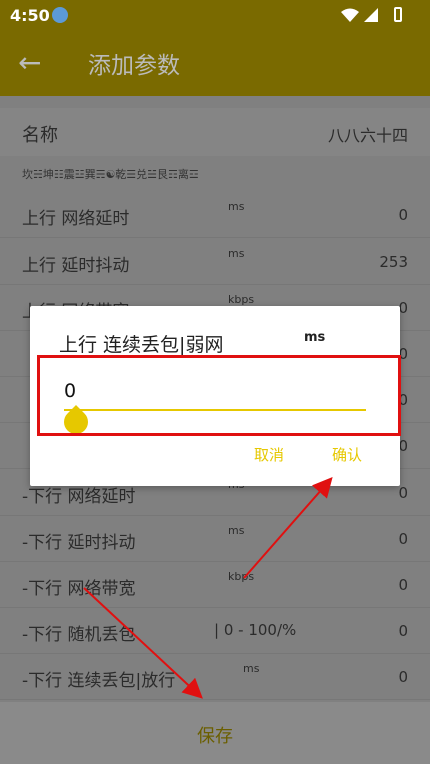 This screenshot has width=430, height=764. I want to click on app-bar: ← 添加参数, so click(215, 63).